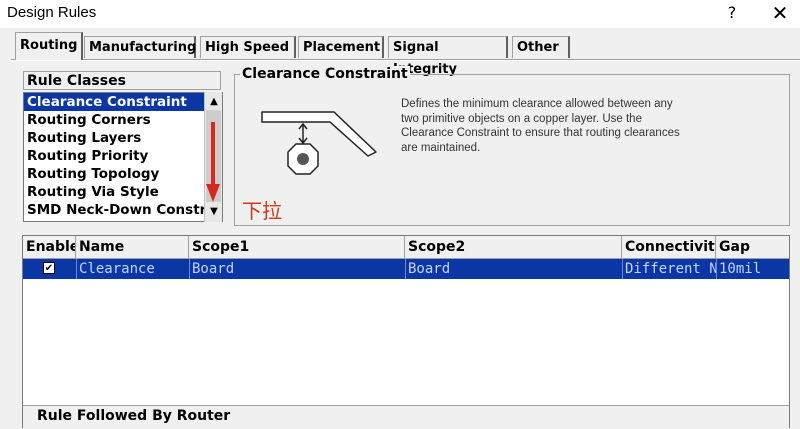 This screenshot has height=429, width=800. I want to click on column-header-scope1: Scope1, so click(297, 247).